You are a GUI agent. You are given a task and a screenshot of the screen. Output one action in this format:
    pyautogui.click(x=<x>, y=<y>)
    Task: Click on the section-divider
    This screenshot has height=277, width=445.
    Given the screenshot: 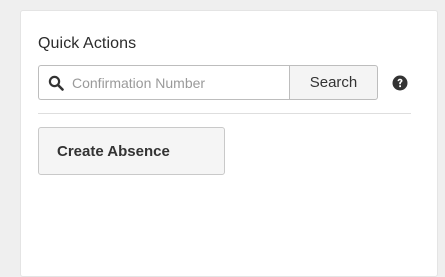 What is the action you would take?
    pyautogui.click(x=224, y=113)
    